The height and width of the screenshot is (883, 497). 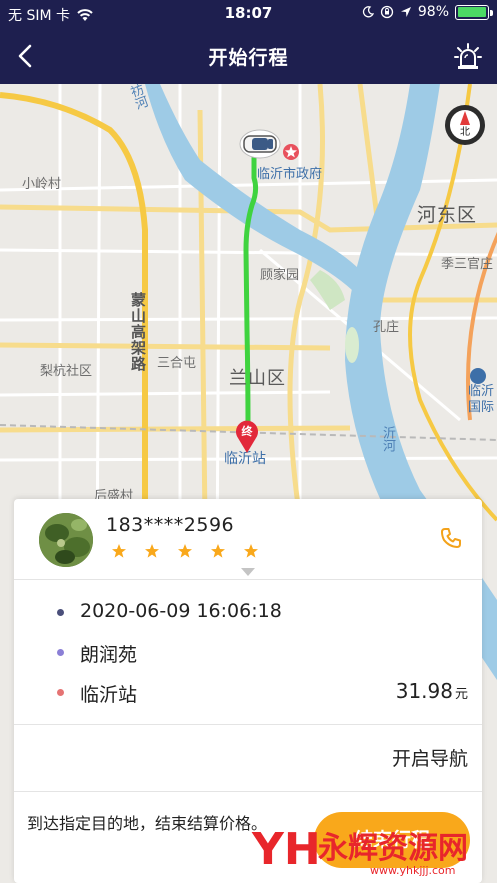 I want to click on map-label-kongzhuang: 孔庄, so click(x=386, y=327).